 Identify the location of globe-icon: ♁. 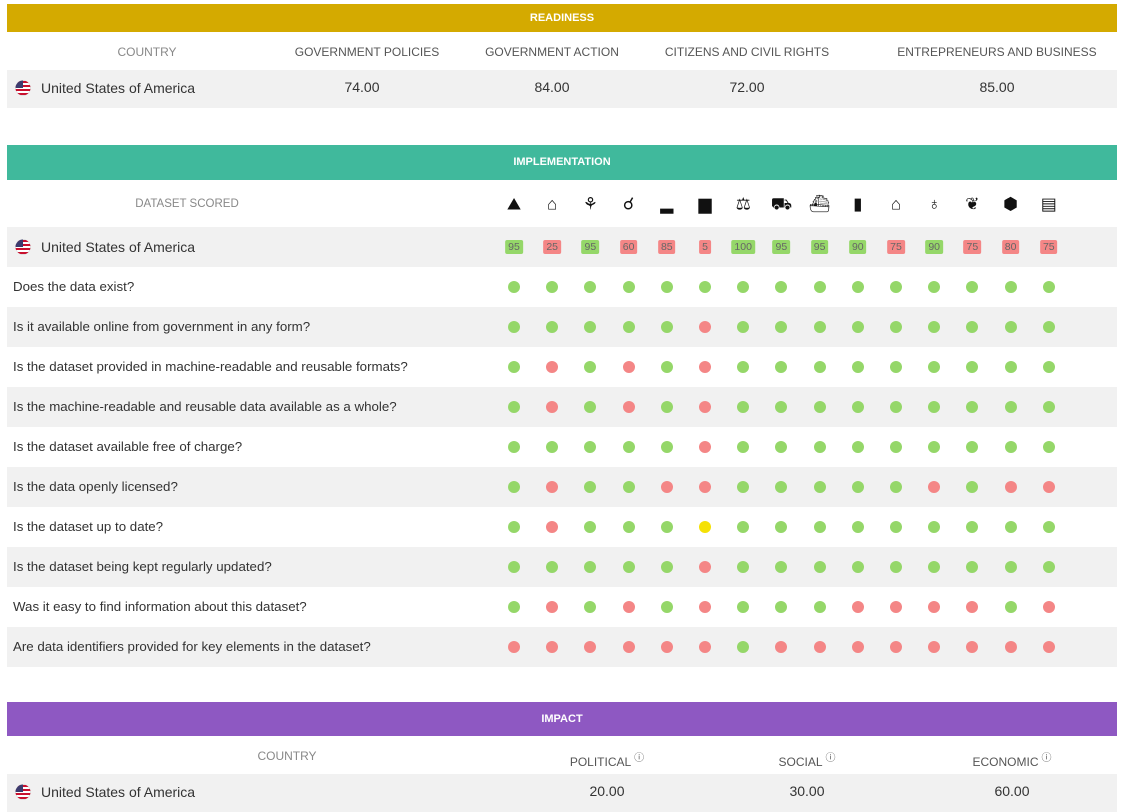
(934, 203).